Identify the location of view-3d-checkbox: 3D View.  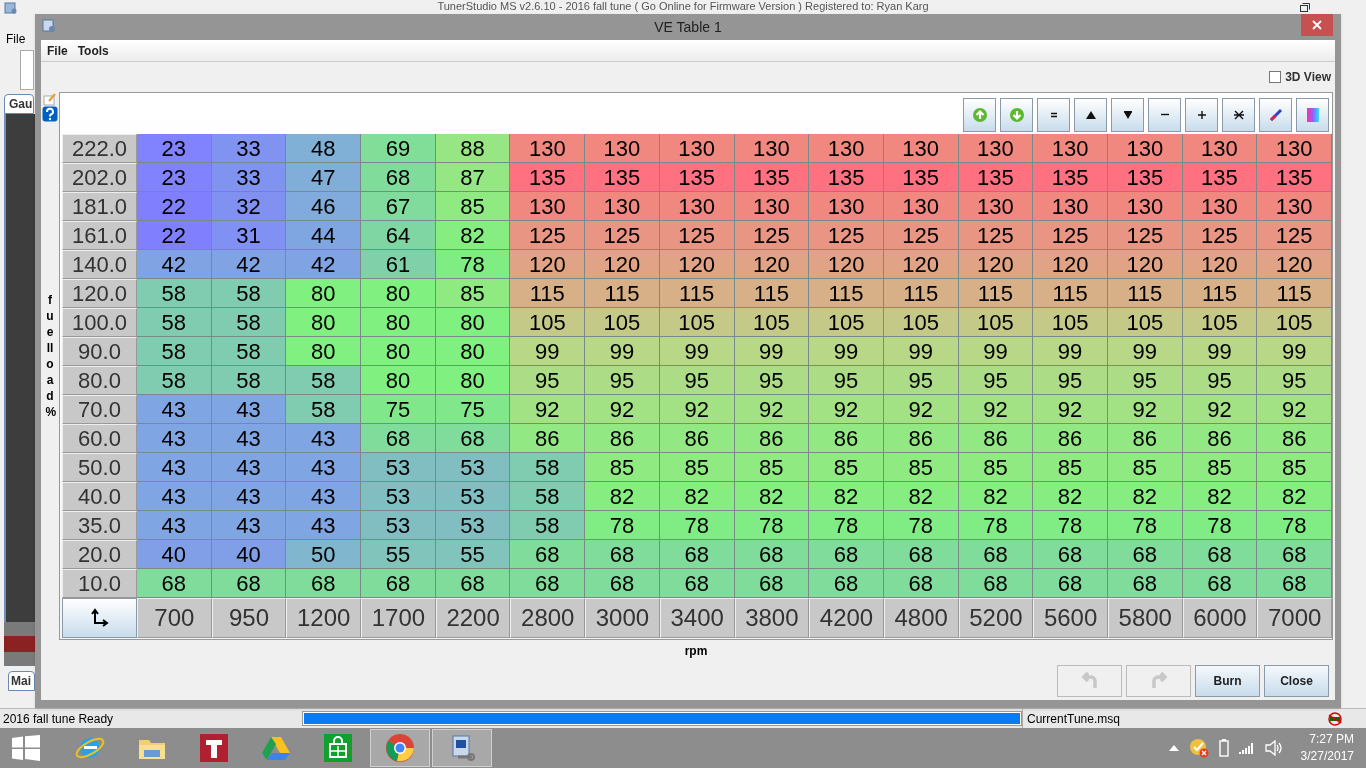
(1300, 77).